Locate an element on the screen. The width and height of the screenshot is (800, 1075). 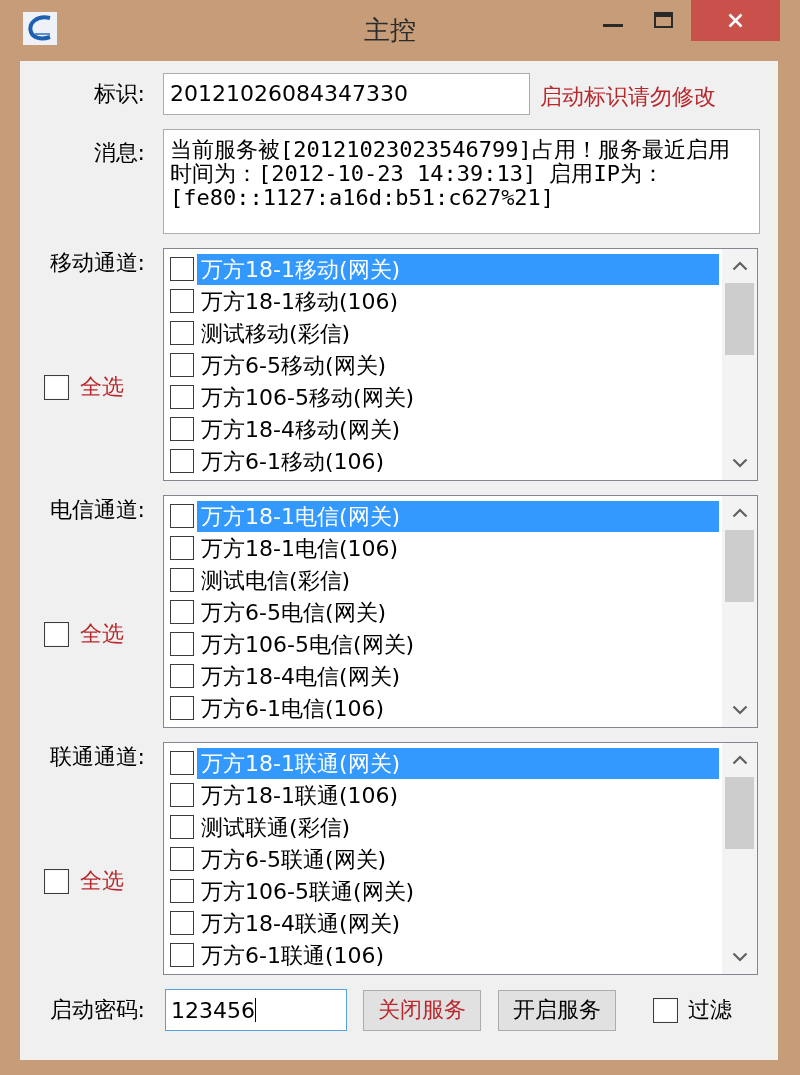
channel-label: 移动通道: is located at coordinates (97, 263).